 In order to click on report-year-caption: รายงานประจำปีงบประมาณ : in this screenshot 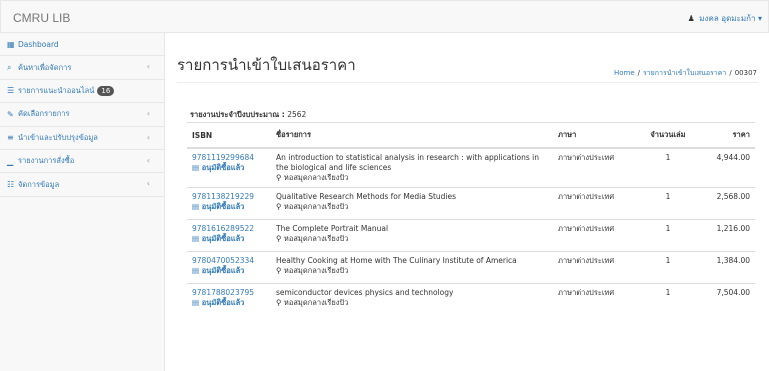, I will do `click(237, 114)`.